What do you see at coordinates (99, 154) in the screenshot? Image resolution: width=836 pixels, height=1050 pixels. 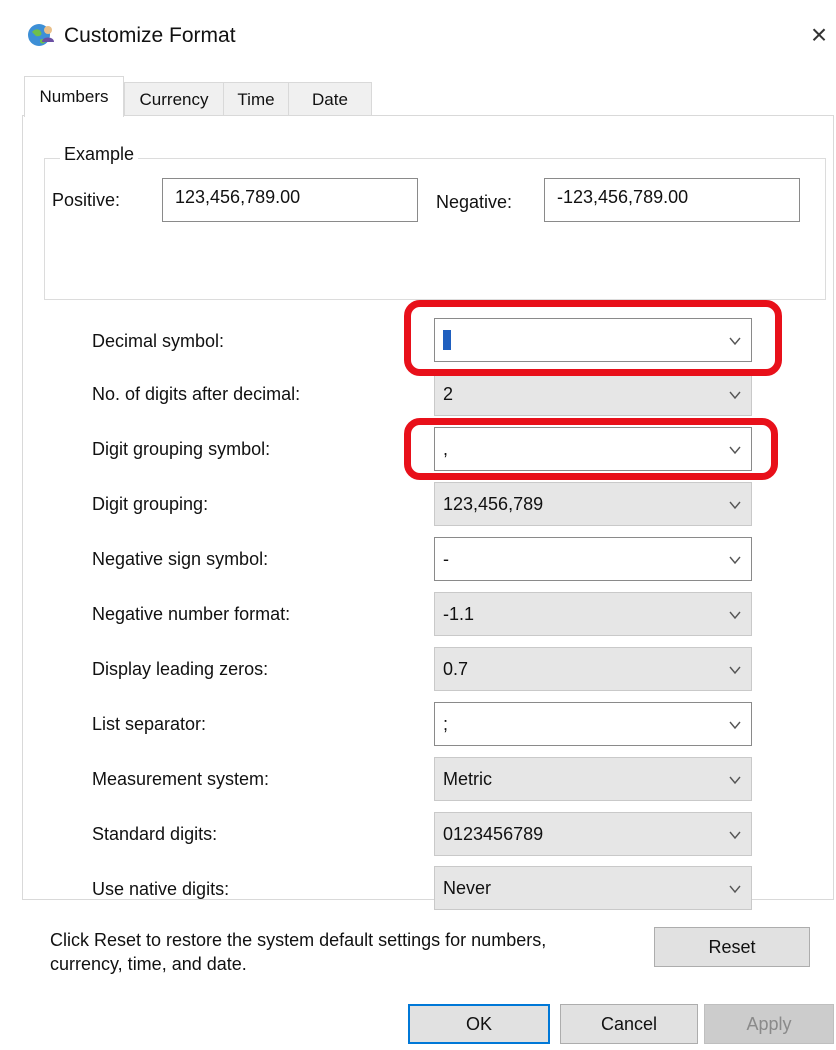 I see `example-group-legend: Example` at bounding box center [99, 154].